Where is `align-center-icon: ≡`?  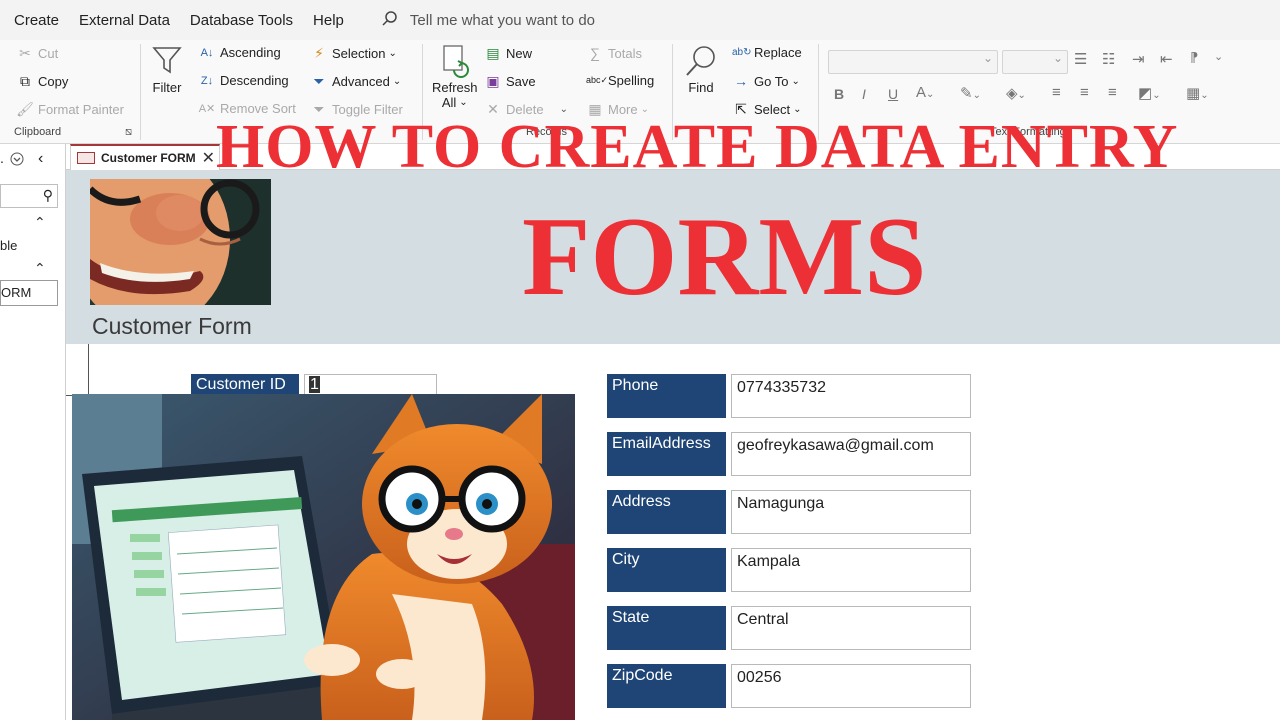 align-center-icon: ≡ is located at coordinates (1084, 92).